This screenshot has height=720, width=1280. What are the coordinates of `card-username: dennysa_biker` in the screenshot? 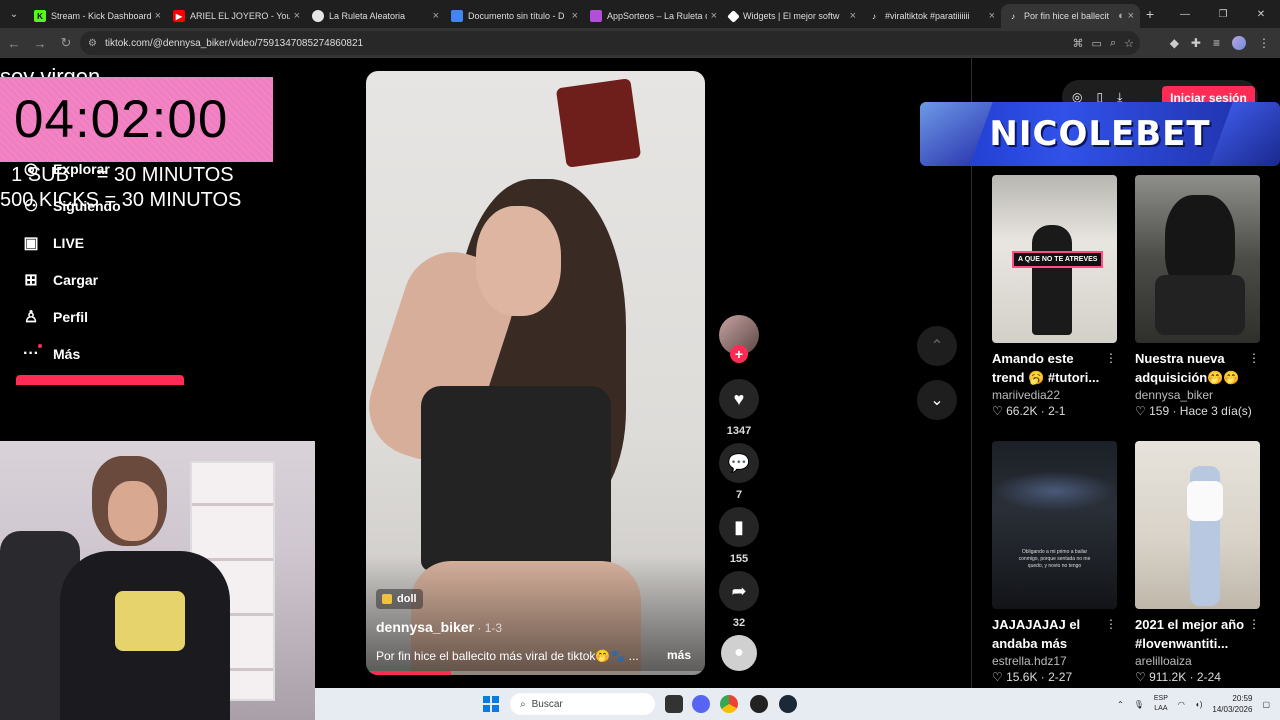 It's located at (1197, 395).